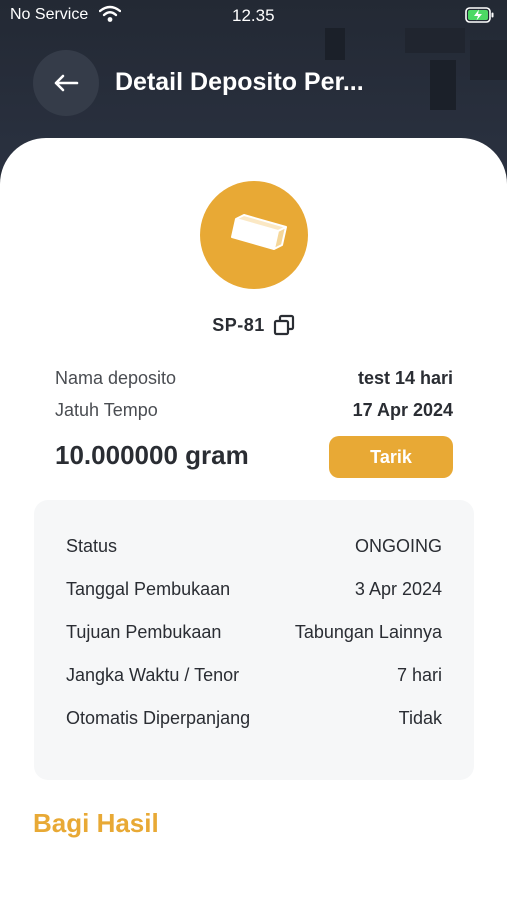 The width and height of the screenshot is (507, 900). I want to click on detail-row-status: Status ONGOING, so click(254, 548).